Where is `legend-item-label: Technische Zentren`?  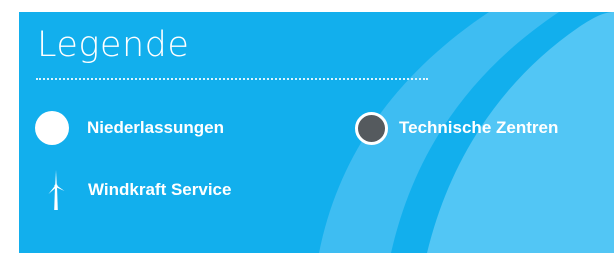 legend-item-label: Technische Zentren is located at coordinates (479, 127).